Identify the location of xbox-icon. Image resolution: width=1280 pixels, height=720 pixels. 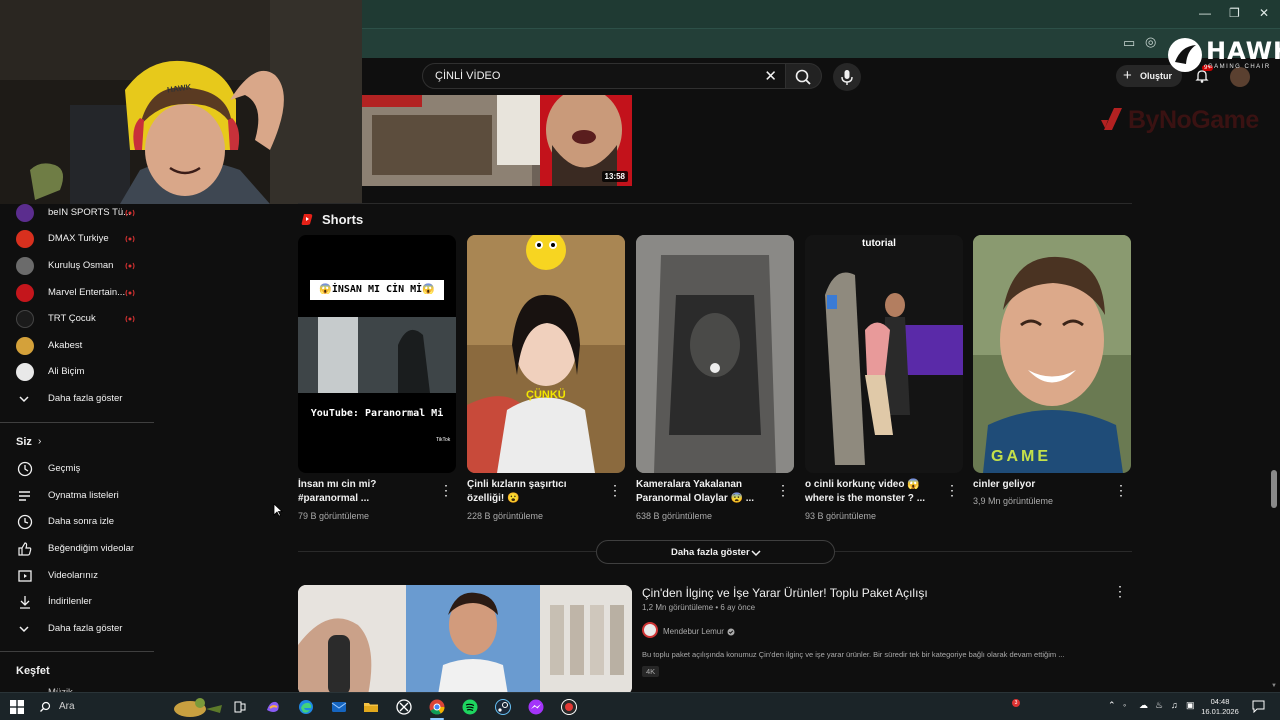
(404, 707).